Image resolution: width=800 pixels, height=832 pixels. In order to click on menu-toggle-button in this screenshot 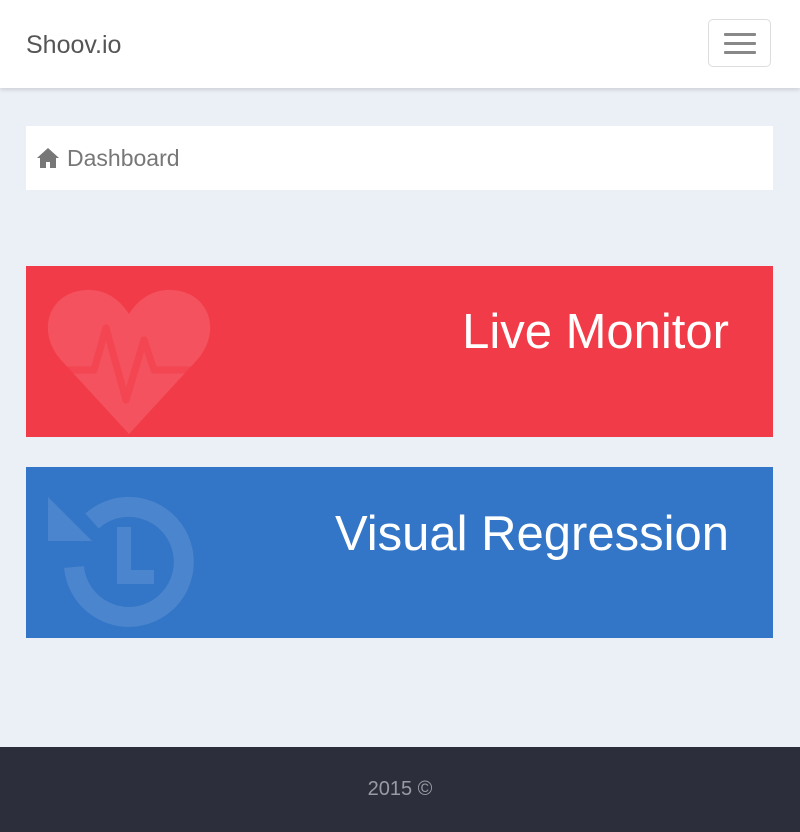, I will do `click(739, 43)`.